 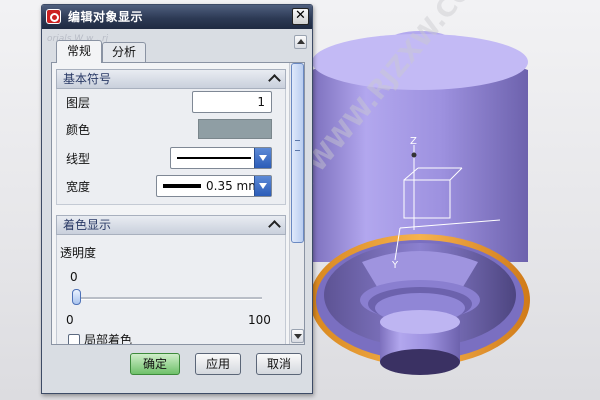 I want to click on scrollbar-thumb, so click(x=297, y=153).